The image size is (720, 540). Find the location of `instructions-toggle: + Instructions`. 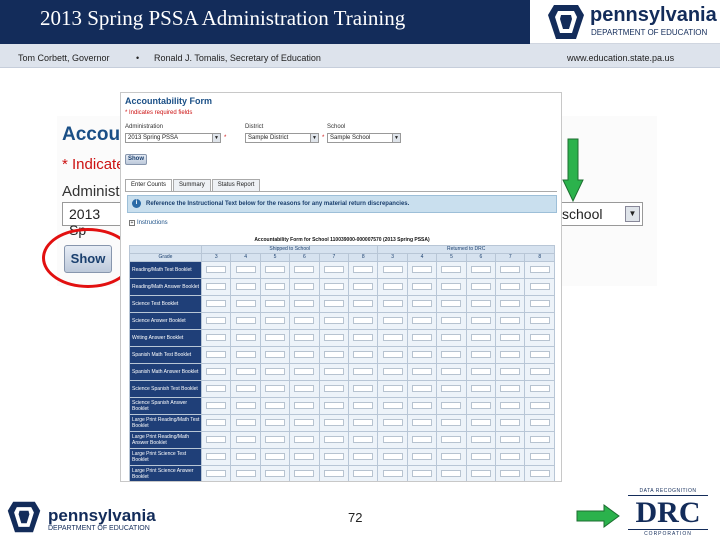

instructions-toggle: + Instructions is located at coordinates (148, 223).